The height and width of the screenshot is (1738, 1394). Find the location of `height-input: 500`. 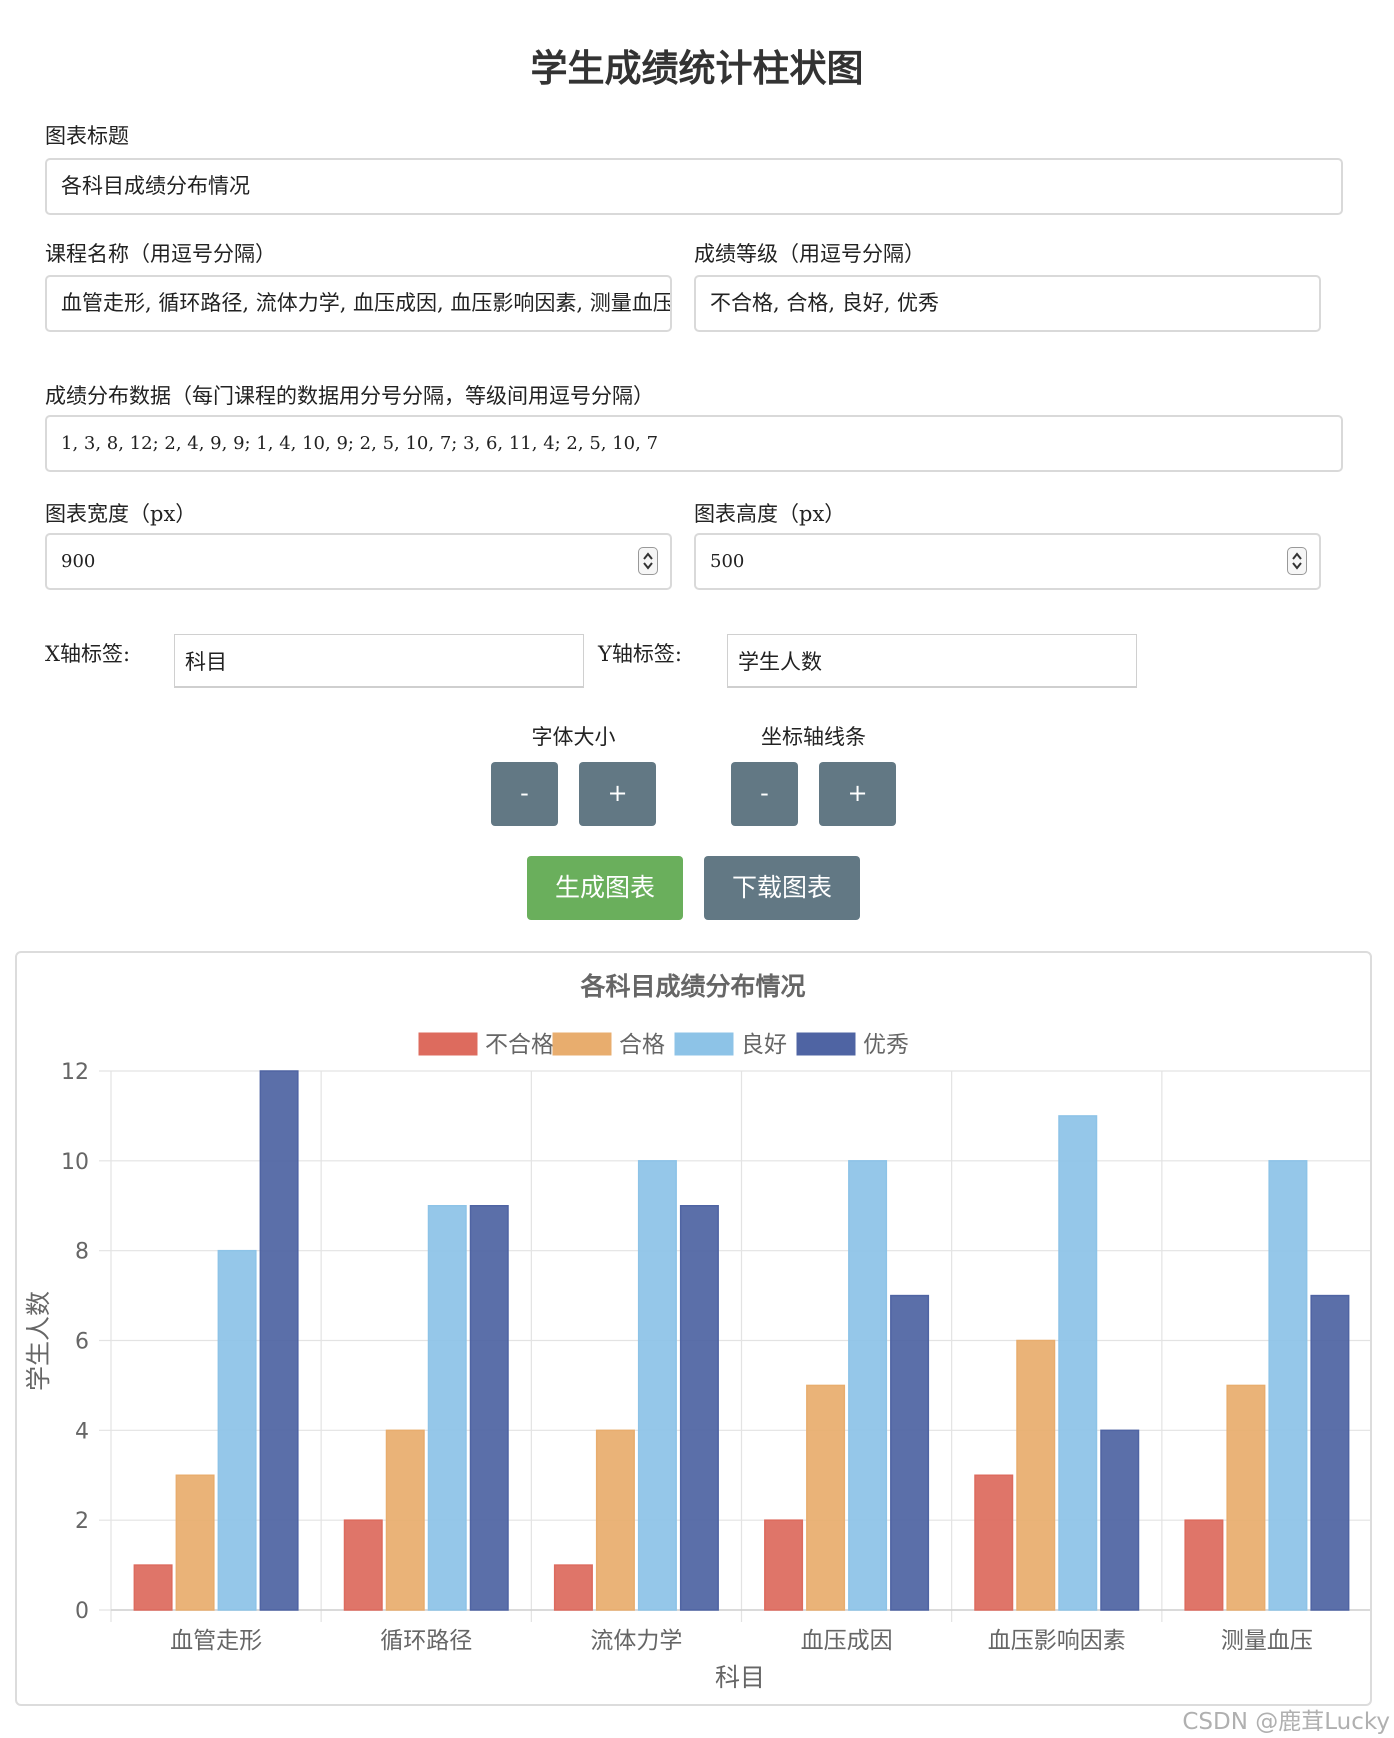

height-input: 500 is located at coordinates (1007, 561).